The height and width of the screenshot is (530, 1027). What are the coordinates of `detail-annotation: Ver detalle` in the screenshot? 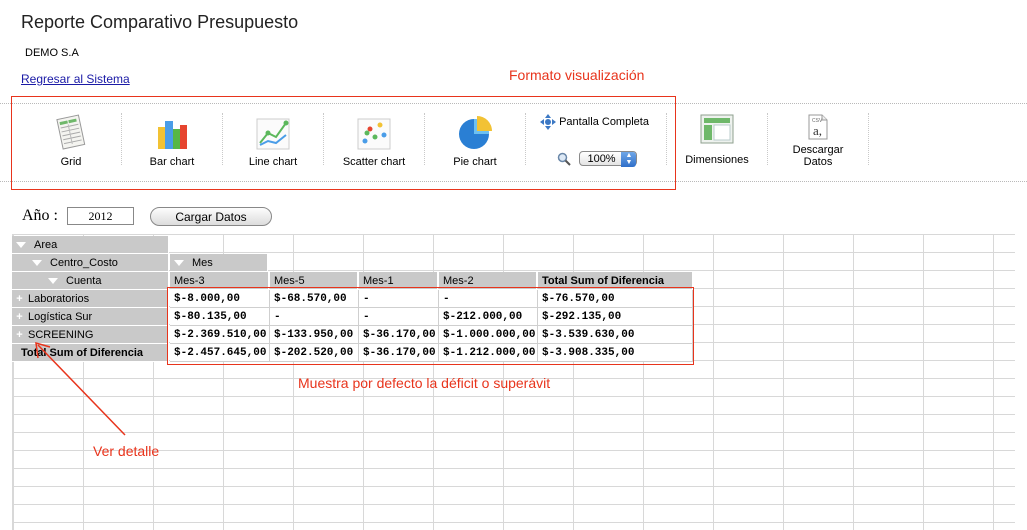 It's located at (126, 451).